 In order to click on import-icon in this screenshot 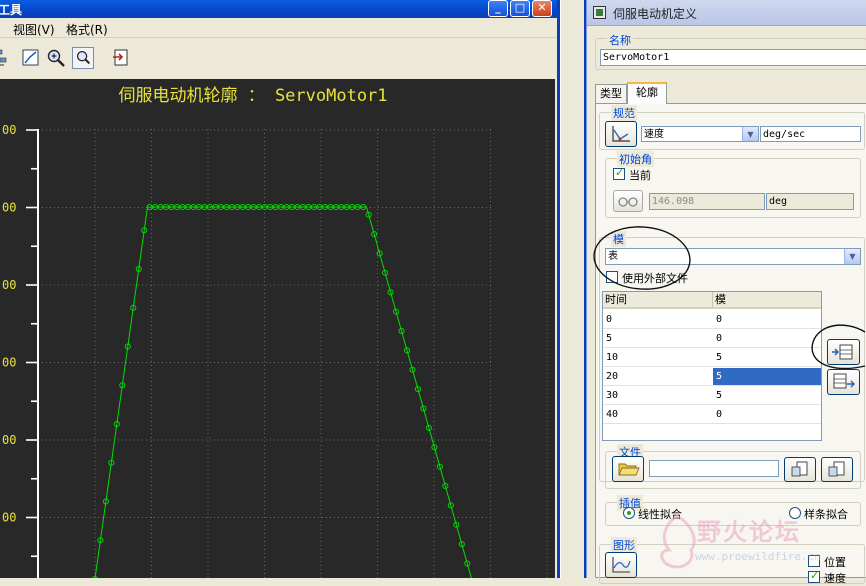, I will do `click(799, 469)`.